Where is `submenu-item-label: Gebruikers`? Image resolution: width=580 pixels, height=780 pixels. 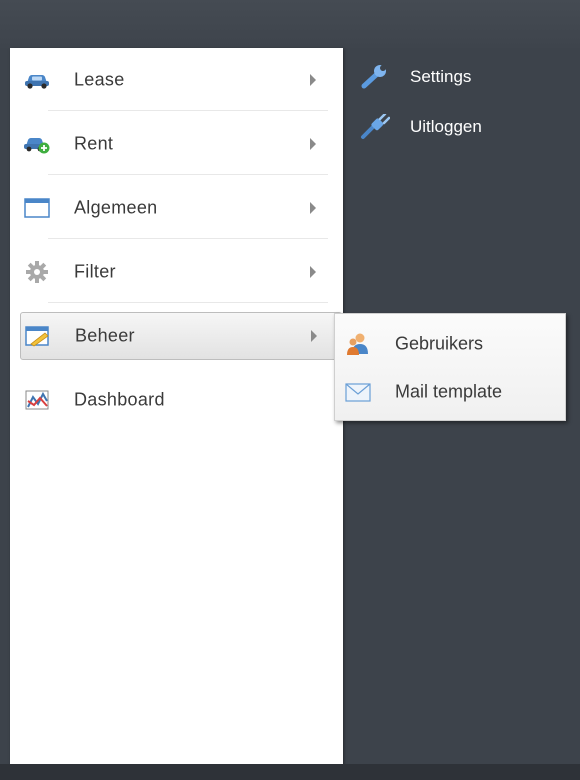
submenu-item-label: Gebruikers is located at coordinates (439, 343).